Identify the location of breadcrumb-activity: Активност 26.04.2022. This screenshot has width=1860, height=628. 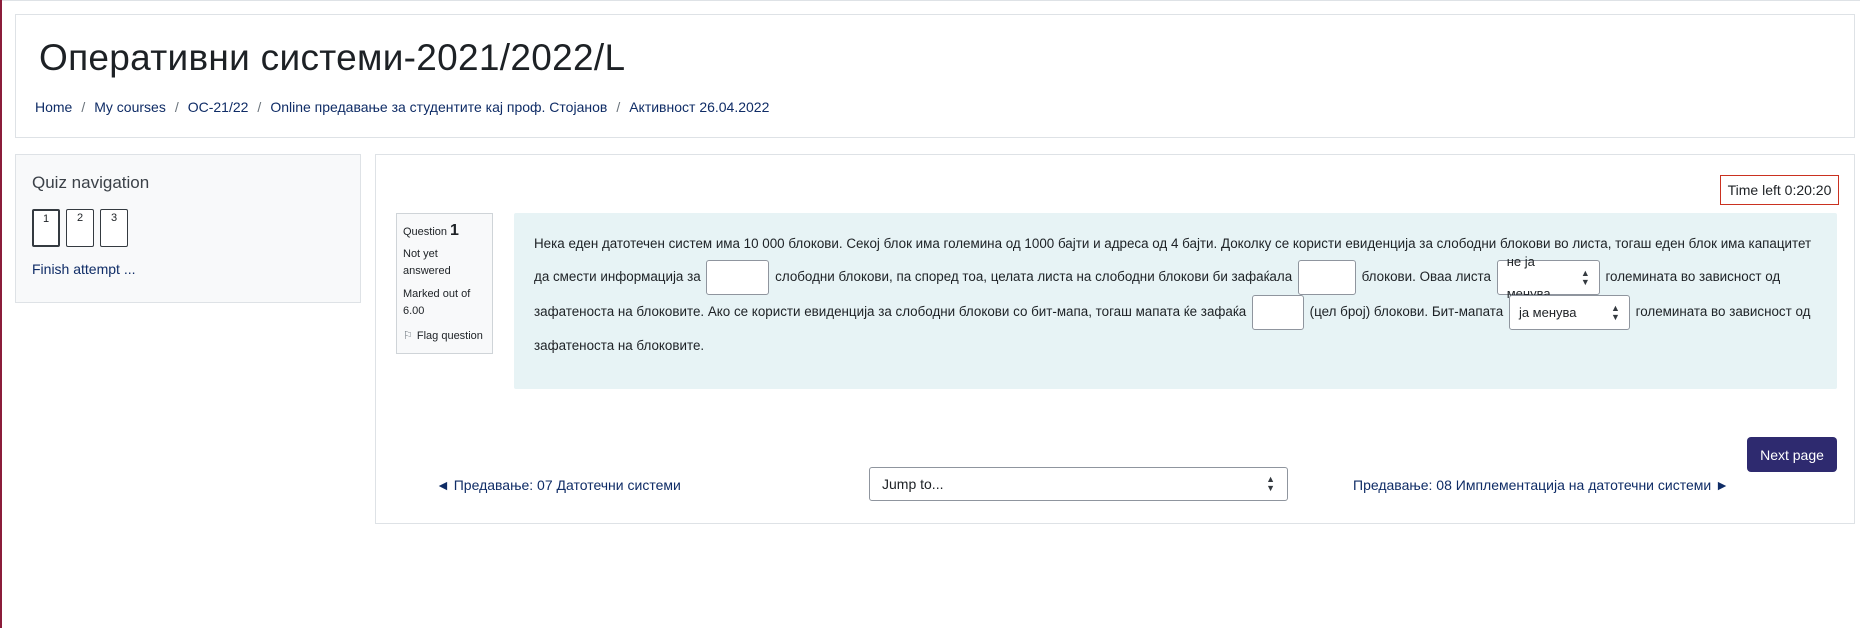
(699, 107).